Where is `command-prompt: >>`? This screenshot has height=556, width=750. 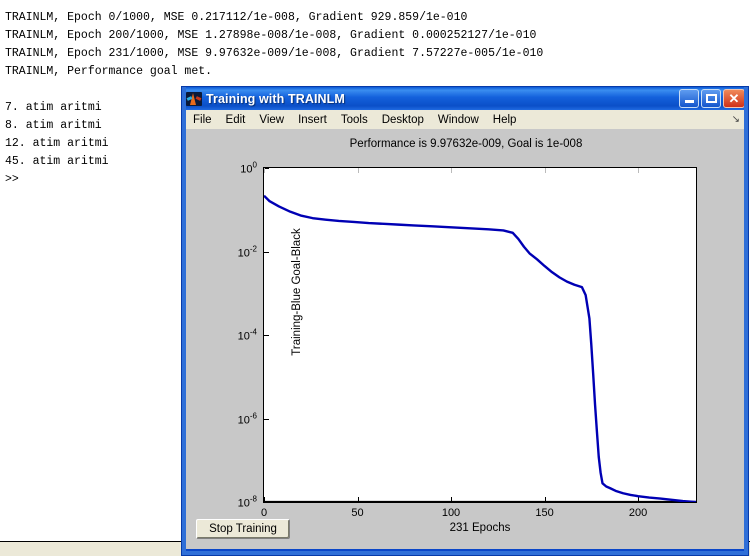 command-prompt: >> is located at coordinates (12, 179).